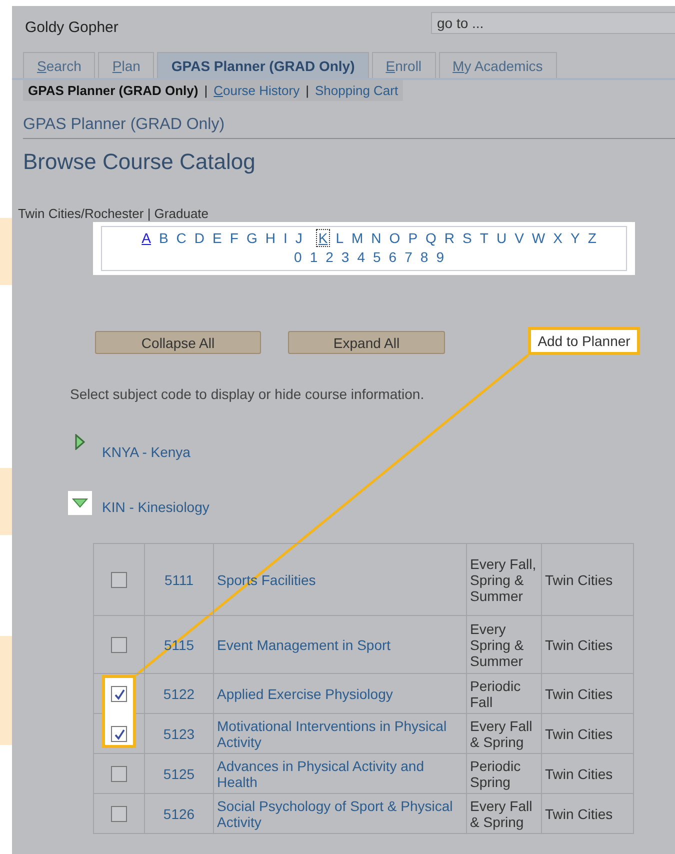  Describe the element at coordinates (519, 238) in the screenshot. I see `letter-link: V` at that location.